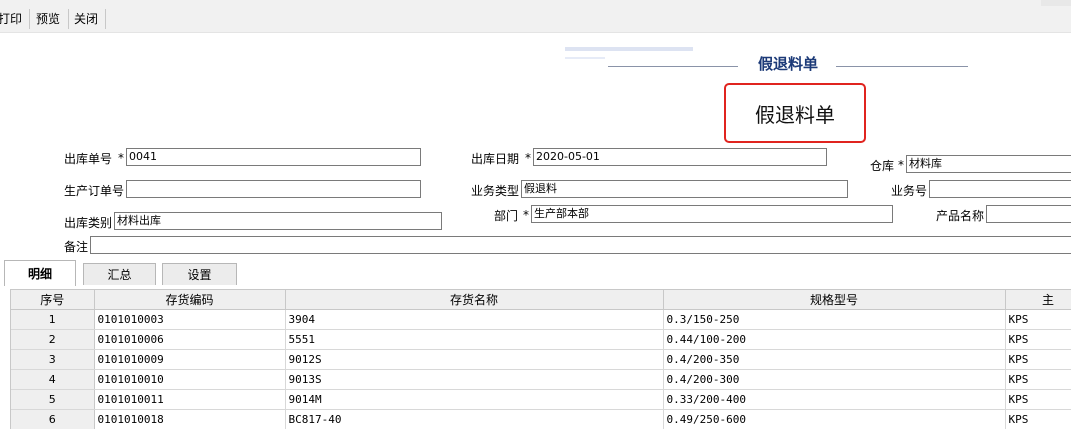  Describe the element at coordinates (673, 66) in the screenshot. I see `title-rule-left` at that location.